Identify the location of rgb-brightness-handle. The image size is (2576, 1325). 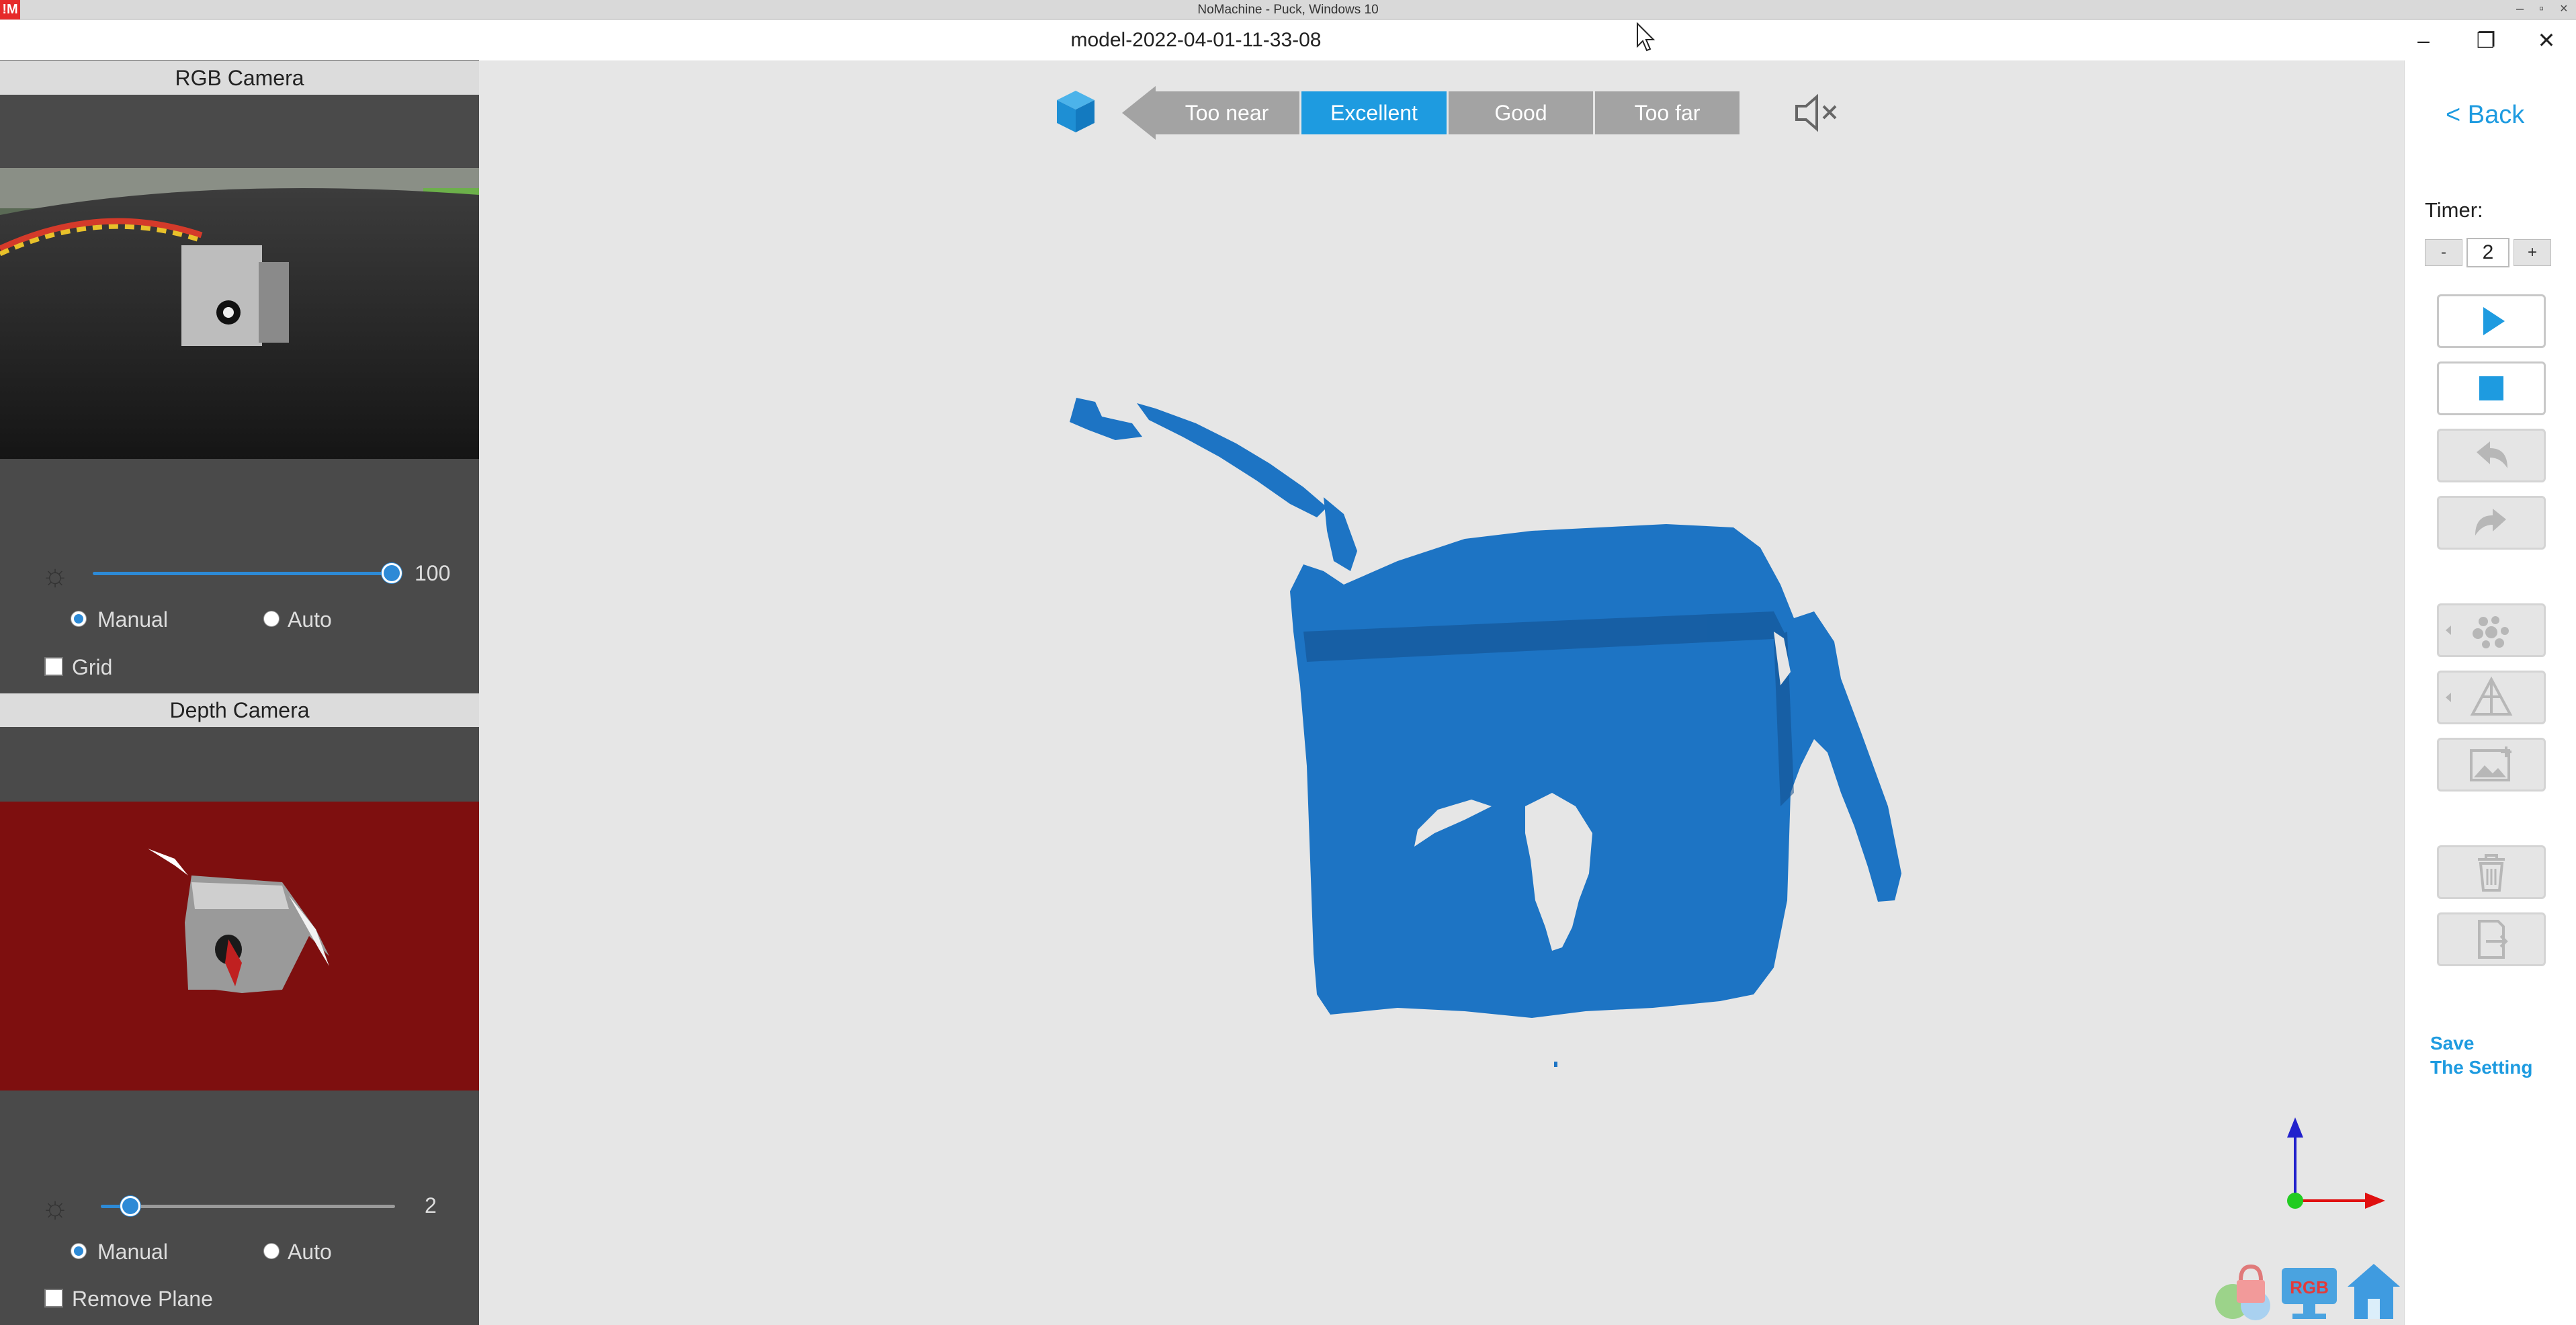
(392, 573).